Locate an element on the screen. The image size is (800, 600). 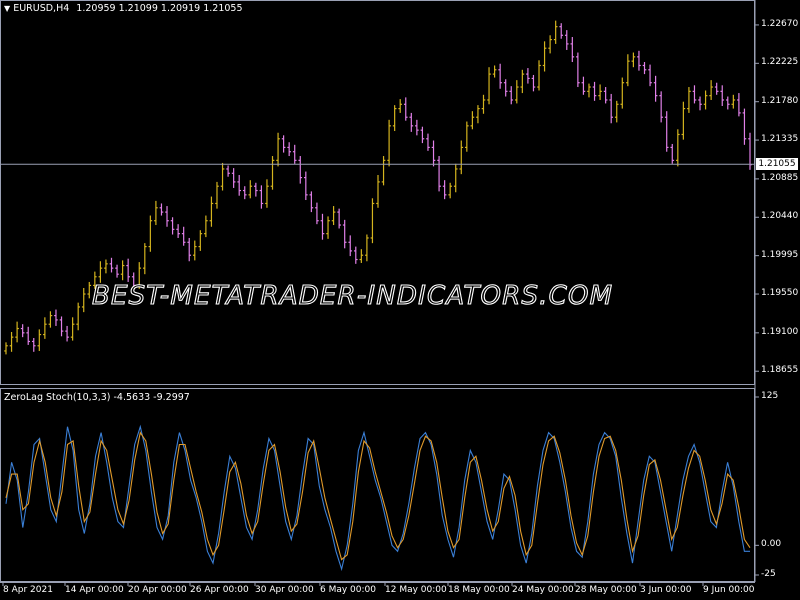
time-axis-label: 30 Apr 00:00 is located at coordinates (284, 590).